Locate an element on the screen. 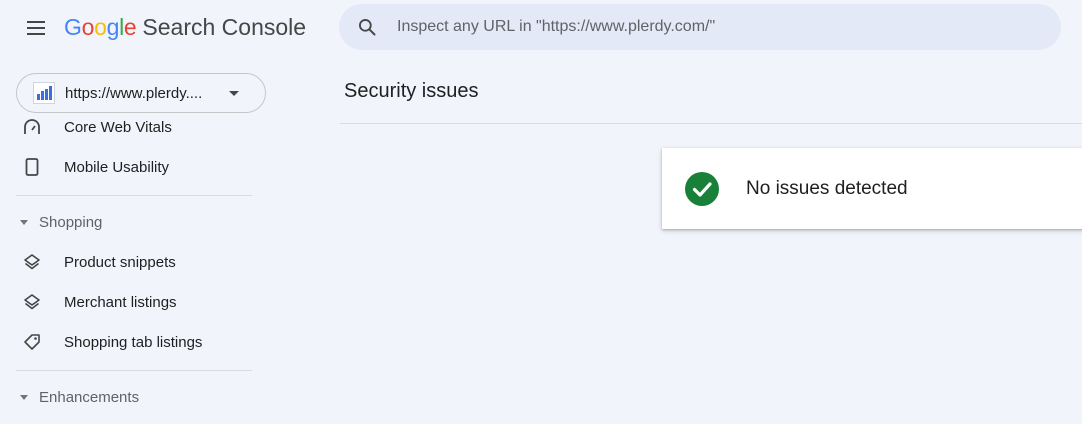  sidebar-section-shopping: Shopping is located at coordinates (61, 222).